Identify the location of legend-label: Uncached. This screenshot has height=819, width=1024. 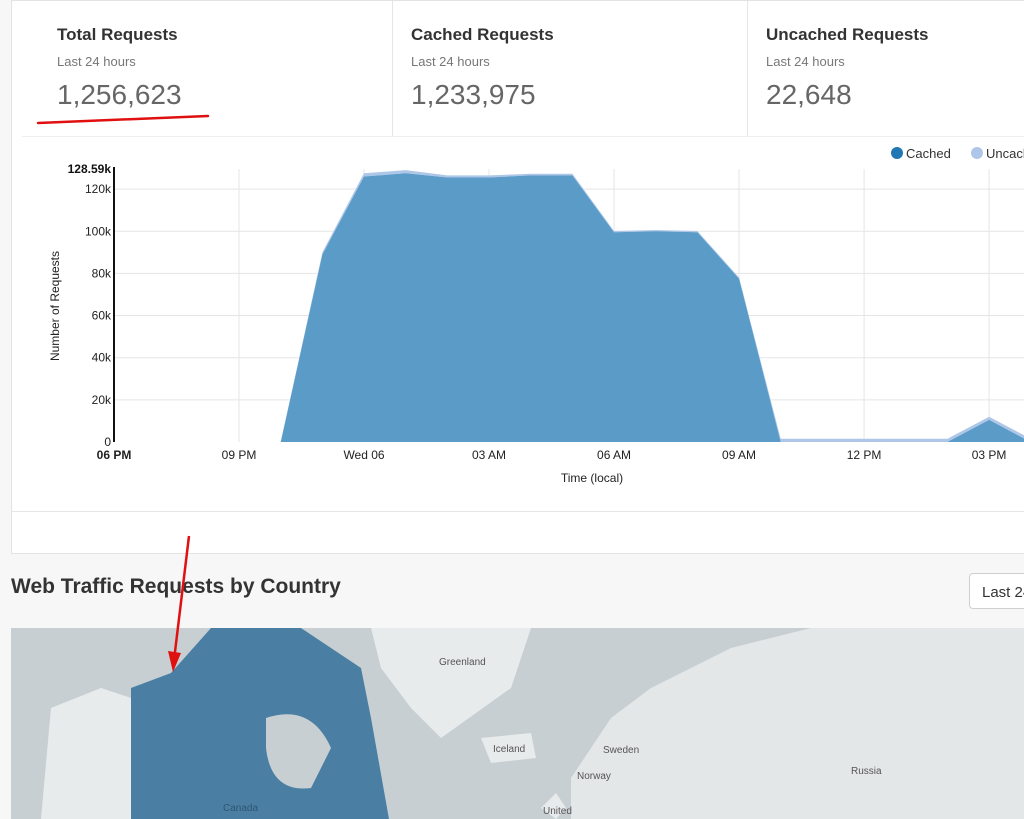
(1005, 153).